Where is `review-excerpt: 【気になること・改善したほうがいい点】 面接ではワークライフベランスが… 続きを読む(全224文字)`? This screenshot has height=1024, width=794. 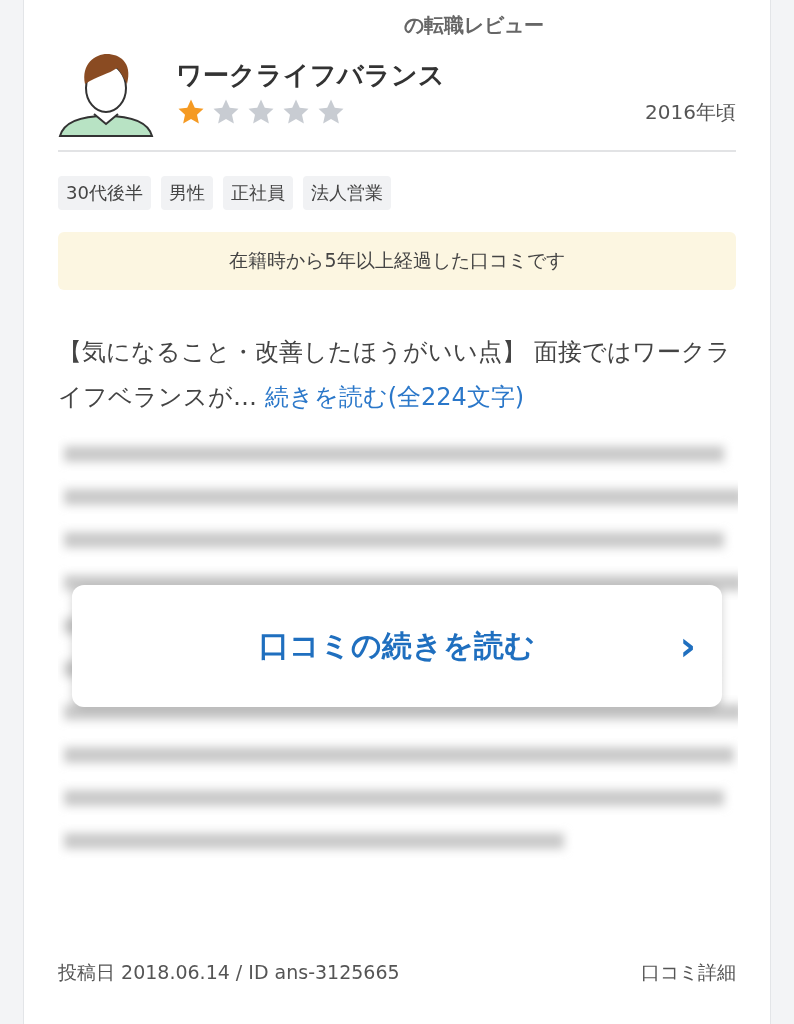
review-excerpt: 【気になること・改善したほうがいい点】 面接ではワークライフベランスが… 続きを読む(全224文字) is located at coordinates (395, 375).